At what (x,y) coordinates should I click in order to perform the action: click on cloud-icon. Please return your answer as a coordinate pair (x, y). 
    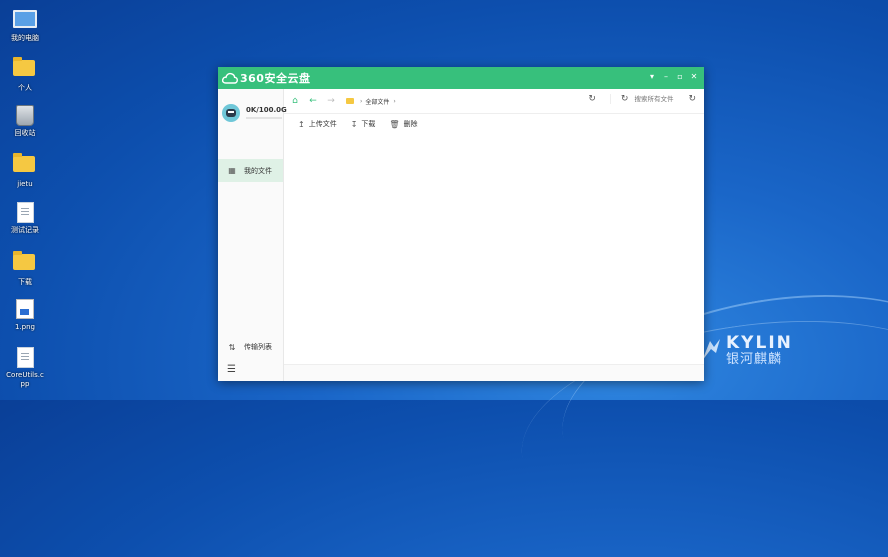
    Looking at the image, I should click on (230, 78).